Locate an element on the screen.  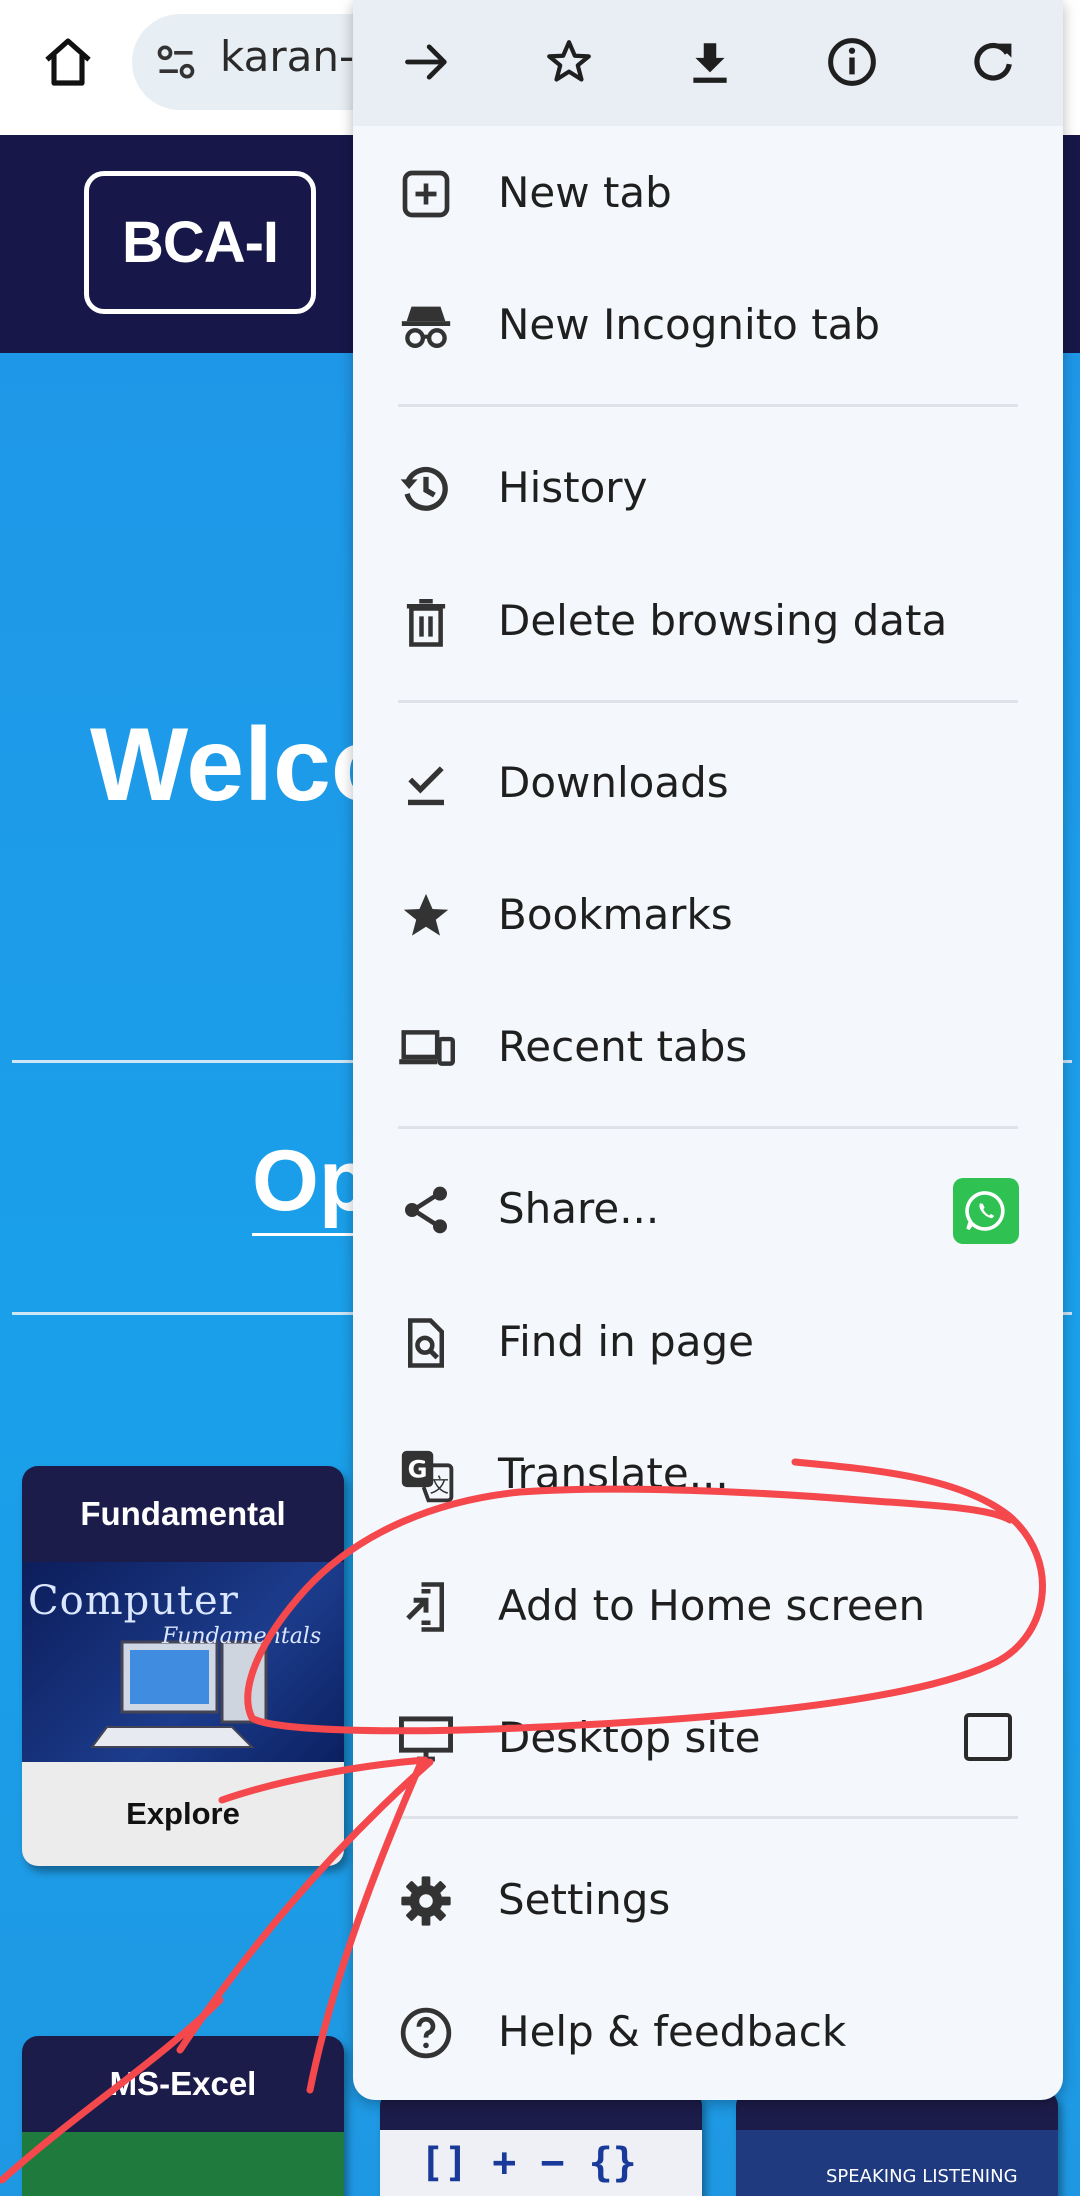
find-in-page-icon is located at coordinates (426, 1343).